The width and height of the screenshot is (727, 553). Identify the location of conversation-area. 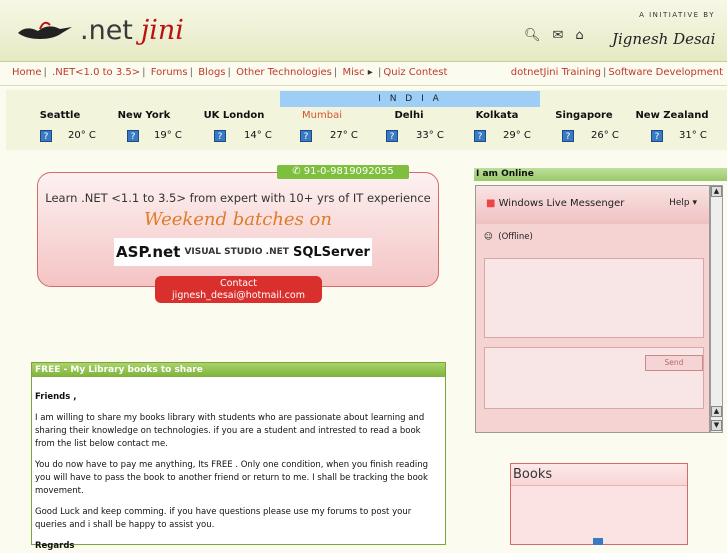
(594, 298).